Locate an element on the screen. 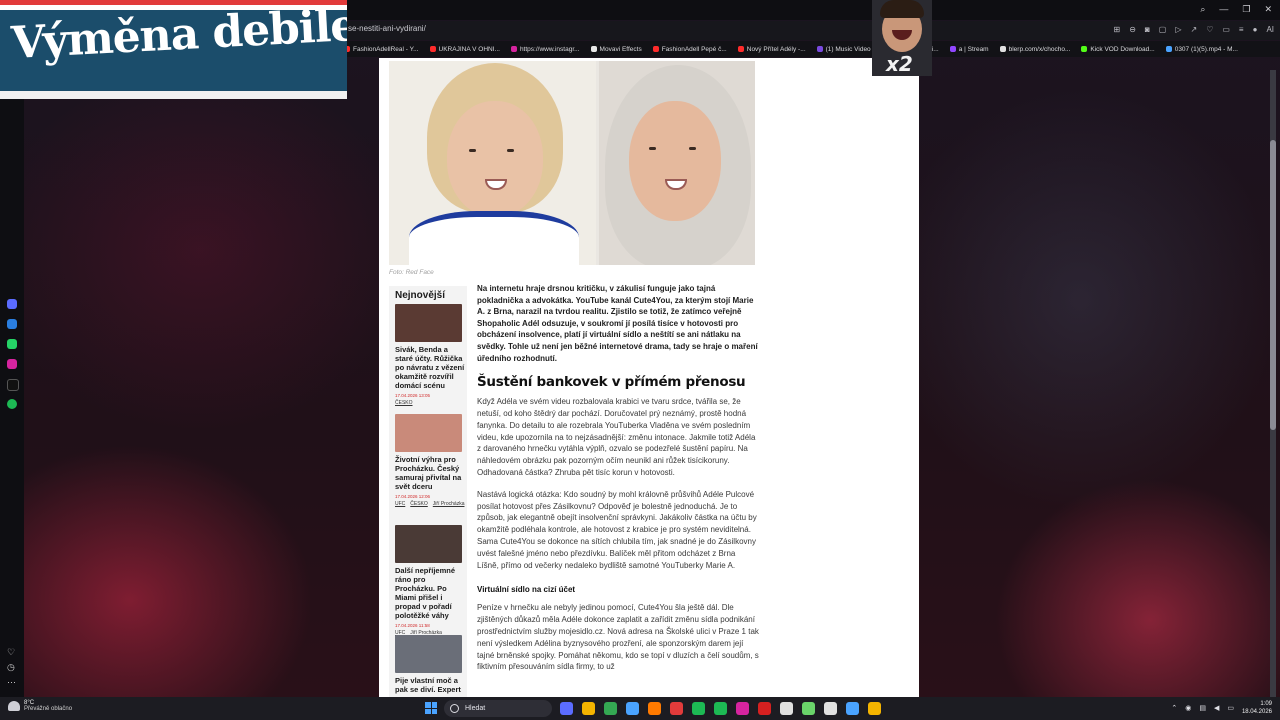  close-icon: ✕ is located at coordinates (1268, 9).